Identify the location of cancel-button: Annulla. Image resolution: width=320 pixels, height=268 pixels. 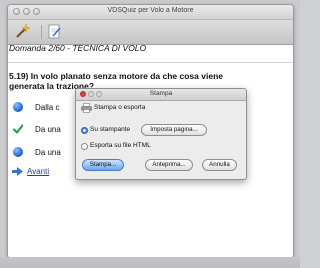
(219, 165).